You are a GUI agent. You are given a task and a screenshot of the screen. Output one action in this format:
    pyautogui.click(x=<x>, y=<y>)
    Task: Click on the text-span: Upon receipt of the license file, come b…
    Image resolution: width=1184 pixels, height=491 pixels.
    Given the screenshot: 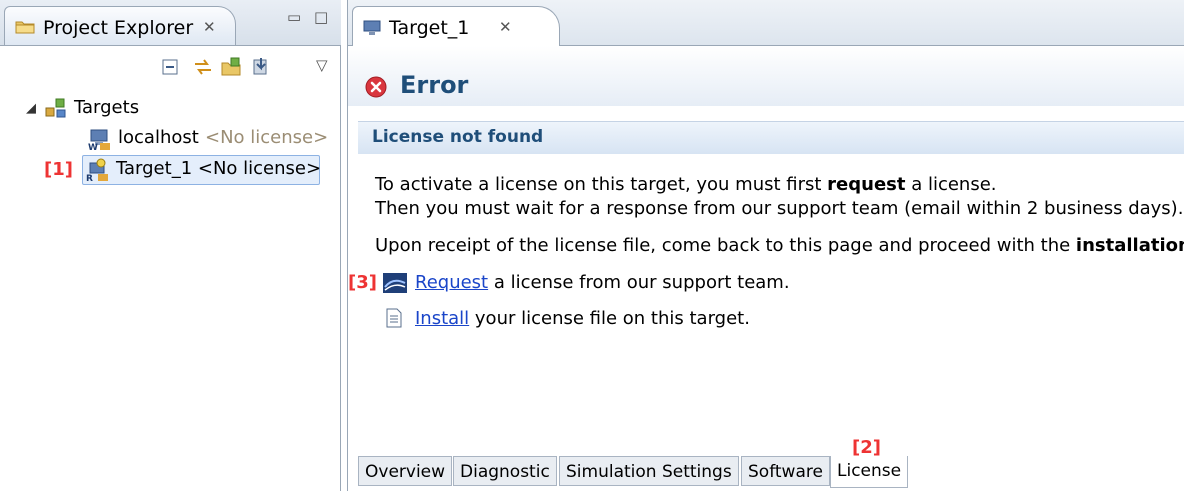 What is the action you would take?
    pyautogui.click(x=725, y=245)
    